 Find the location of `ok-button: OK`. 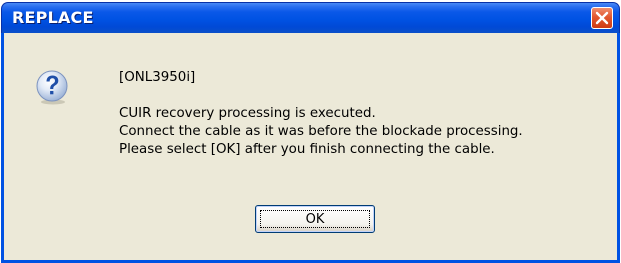

ok-button: OK is located at coordinates (315, 219).